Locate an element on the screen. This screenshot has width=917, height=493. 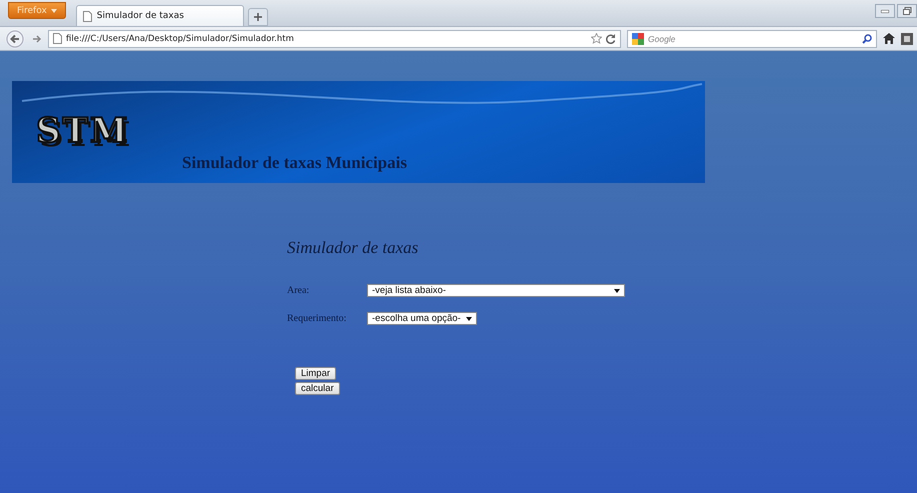
minimize-button is located at coordinates (885, 11).